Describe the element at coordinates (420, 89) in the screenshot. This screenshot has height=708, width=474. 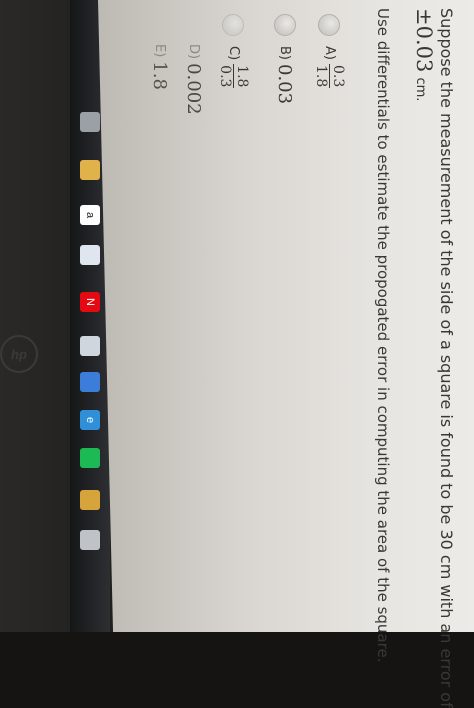
I see `error-unit: cm.` at that location.